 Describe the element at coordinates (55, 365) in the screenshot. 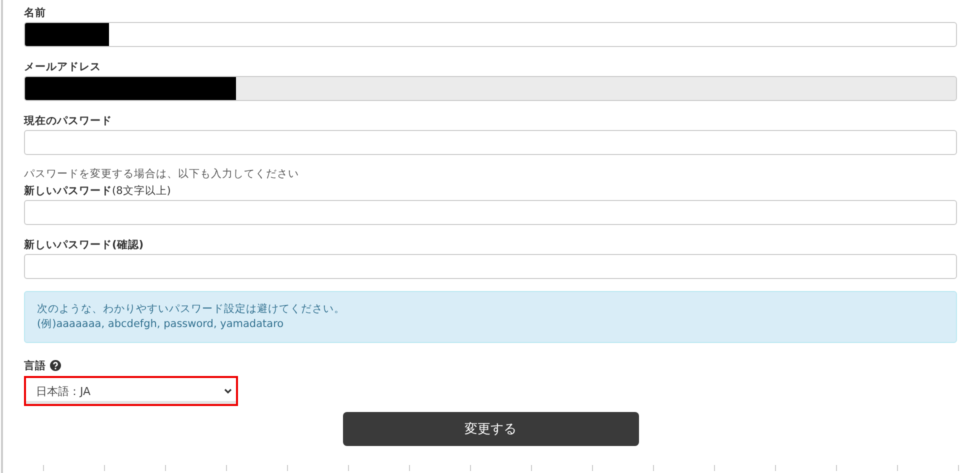

I see `help-icon` at that location.